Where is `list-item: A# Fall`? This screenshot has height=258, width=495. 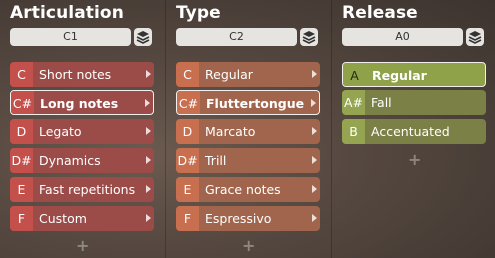 list-item: A# Fall is located at coordinates (414, 102).